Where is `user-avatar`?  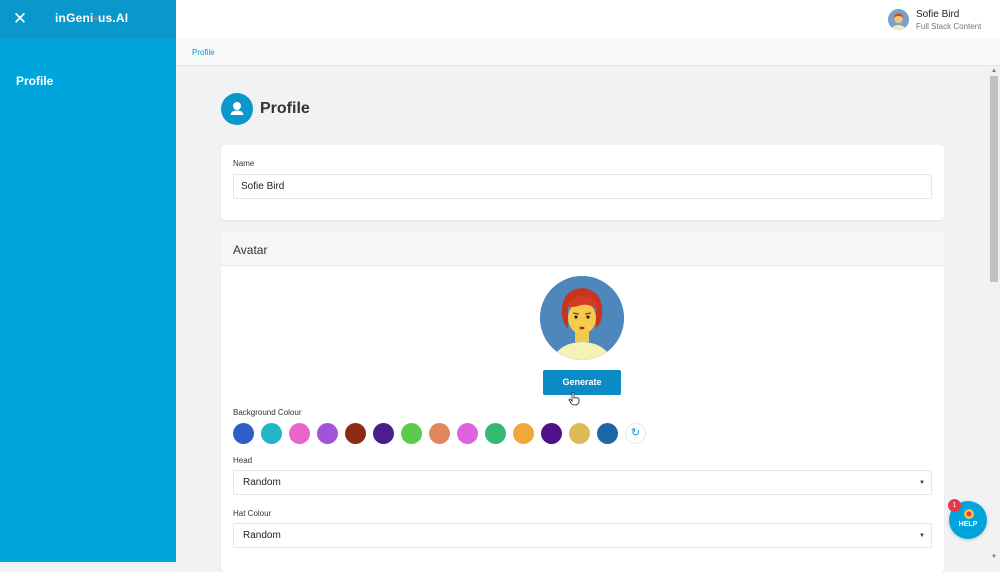 user-avatar is located at coordinates (898, 19).